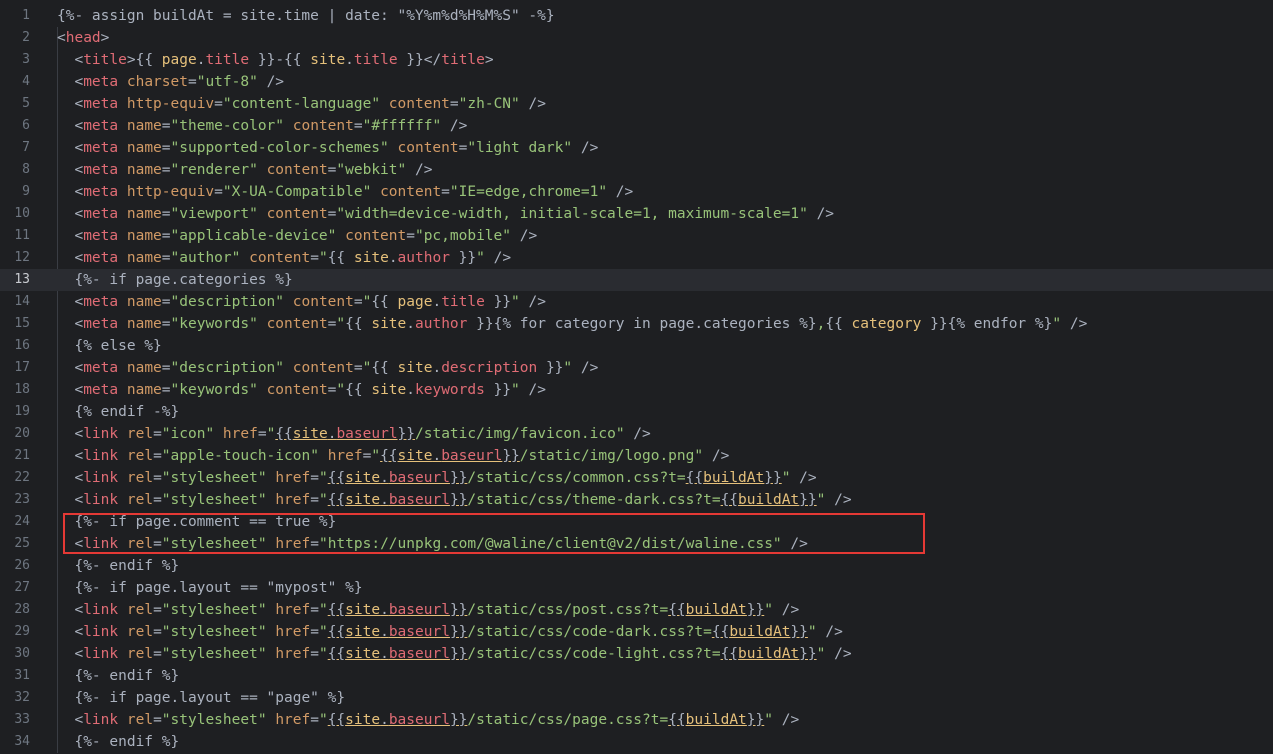 The height and width of the screenshot is (754, 1273). What do you see at coordinates (22, 675) in the screenshot?
I see `line-number: 31` at bounding box center [22, 675].